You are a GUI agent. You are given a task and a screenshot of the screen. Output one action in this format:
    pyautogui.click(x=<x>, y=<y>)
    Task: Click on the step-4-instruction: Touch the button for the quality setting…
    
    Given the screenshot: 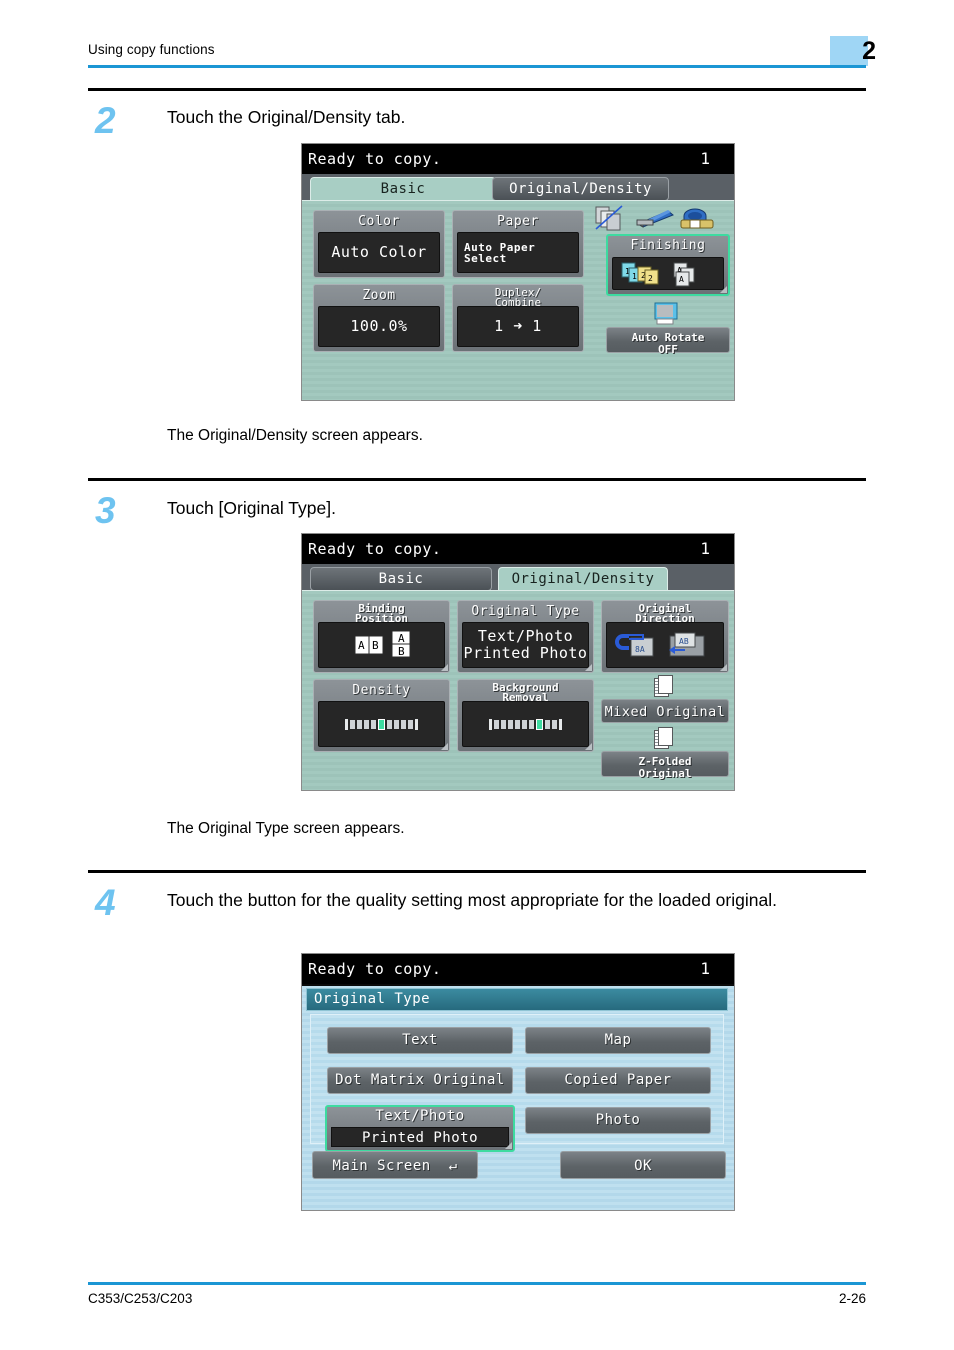 What is the action you would take?
    pyautogui.click(x=472, y=900)
    